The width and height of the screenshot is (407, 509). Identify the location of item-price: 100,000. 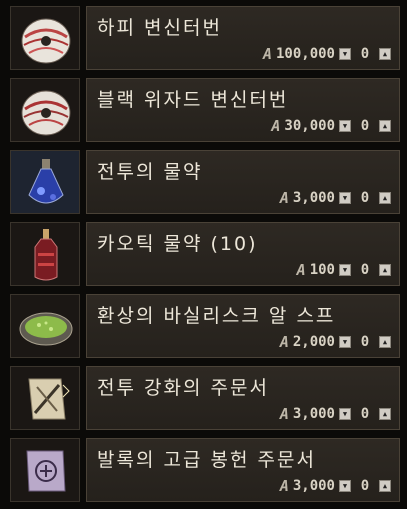
(305, 54).